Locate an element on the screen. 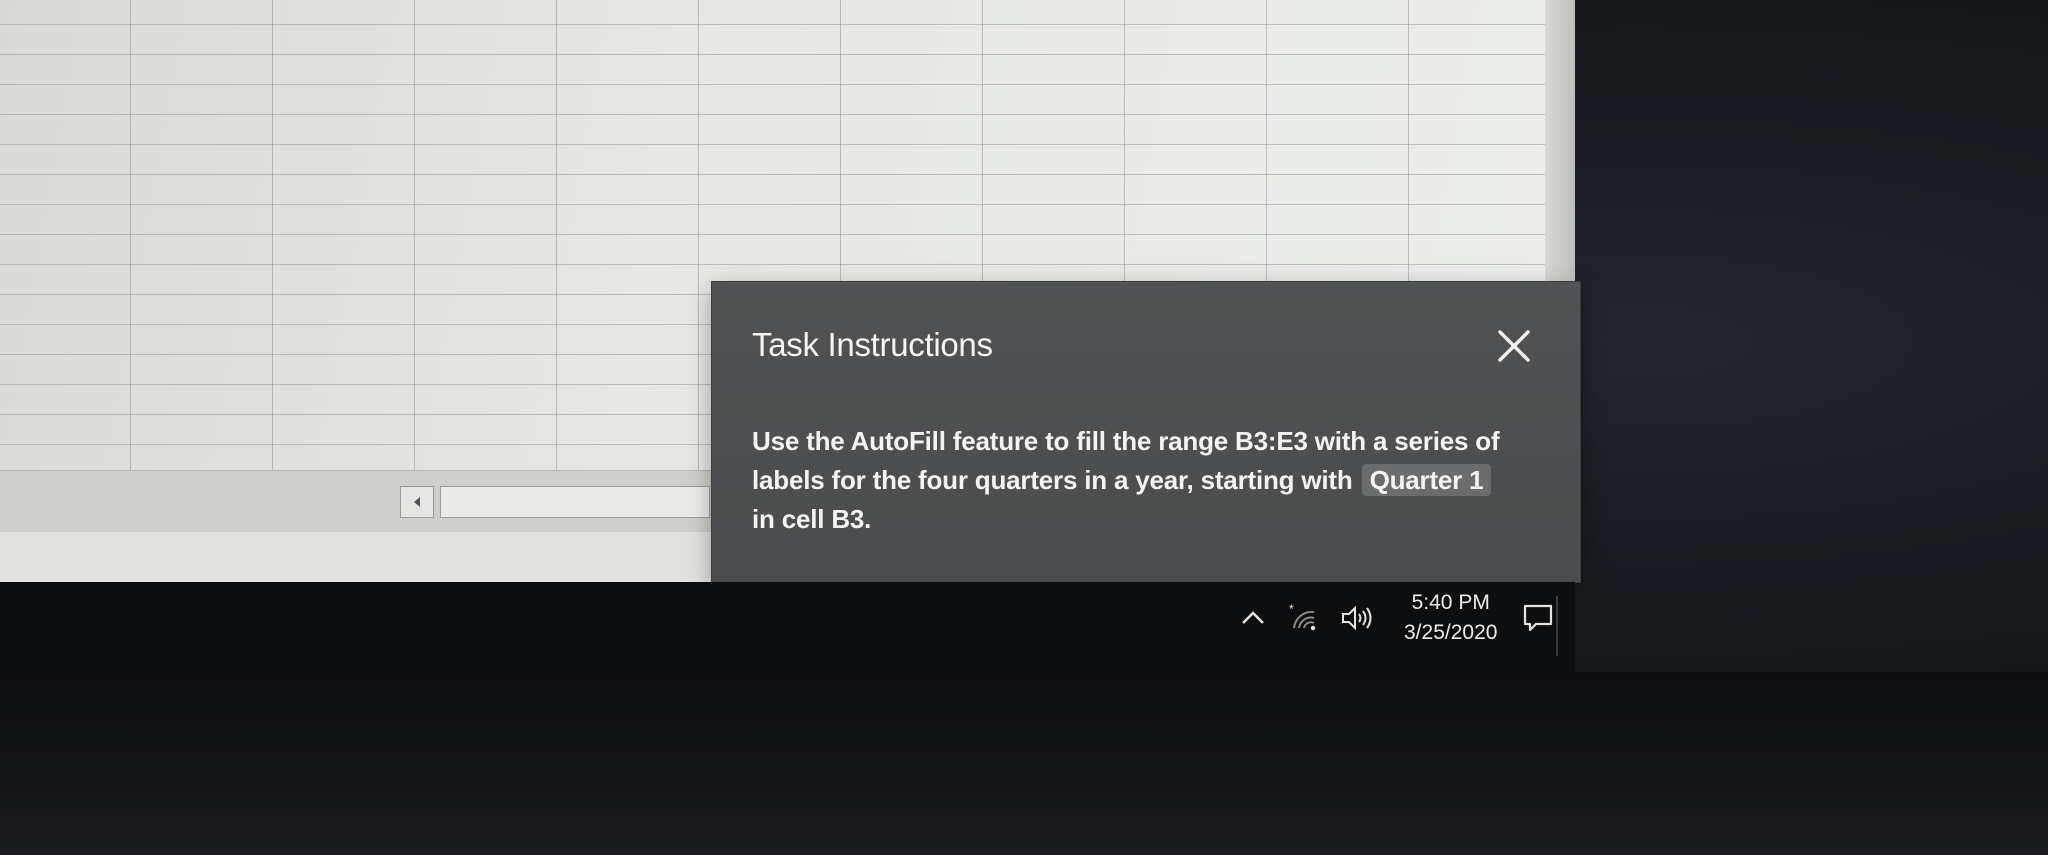 The width and height of the screenshot is (2048, 855). close-icon is located at coordinates (1514, 346).